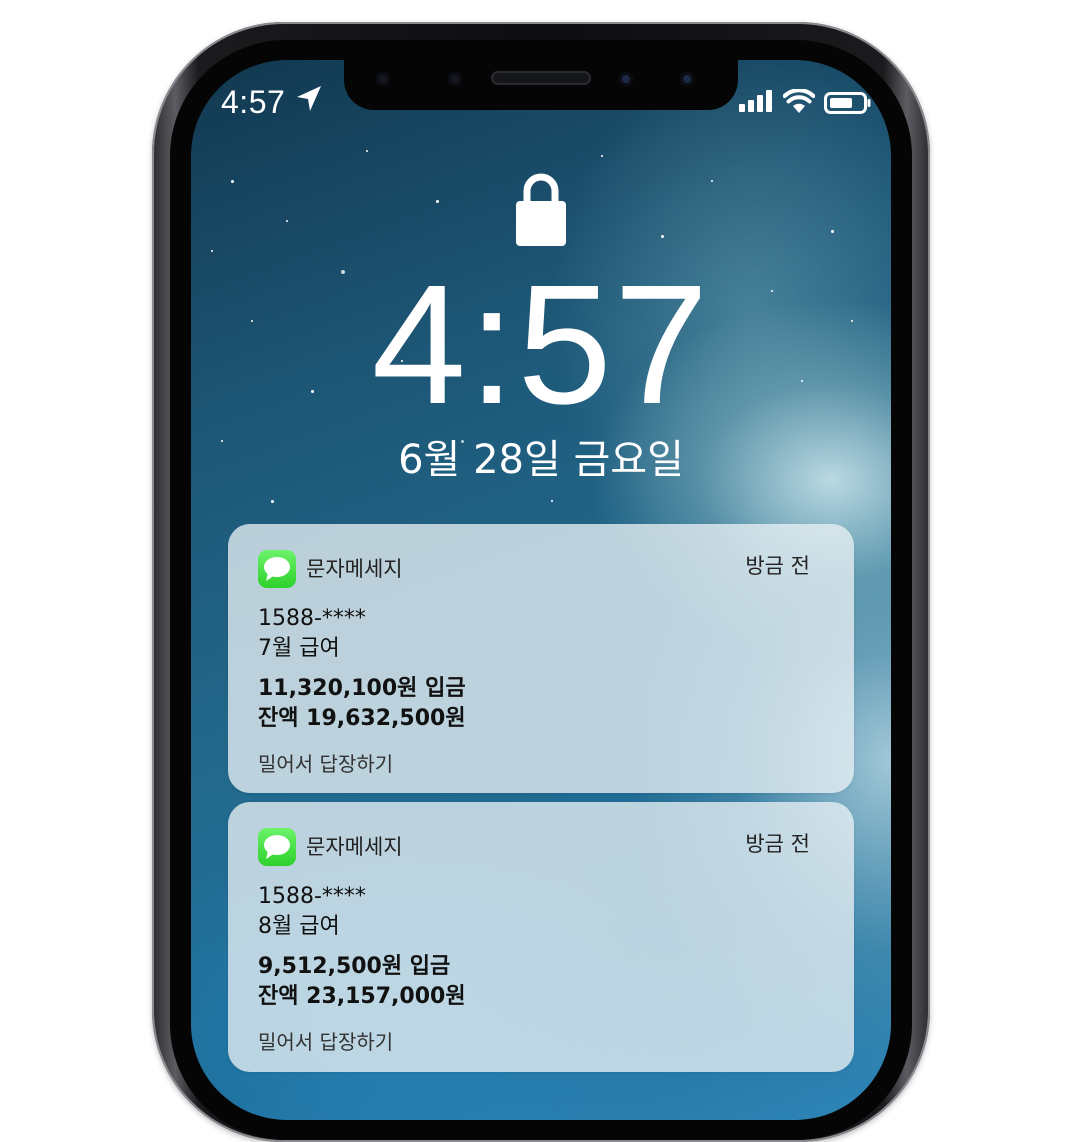 This screenshot has width=1080, height=1142. What do you see at coordinates (541, 78) in the screenshot?
I see `earpiece-speaker` at bounding box center [541, 78].